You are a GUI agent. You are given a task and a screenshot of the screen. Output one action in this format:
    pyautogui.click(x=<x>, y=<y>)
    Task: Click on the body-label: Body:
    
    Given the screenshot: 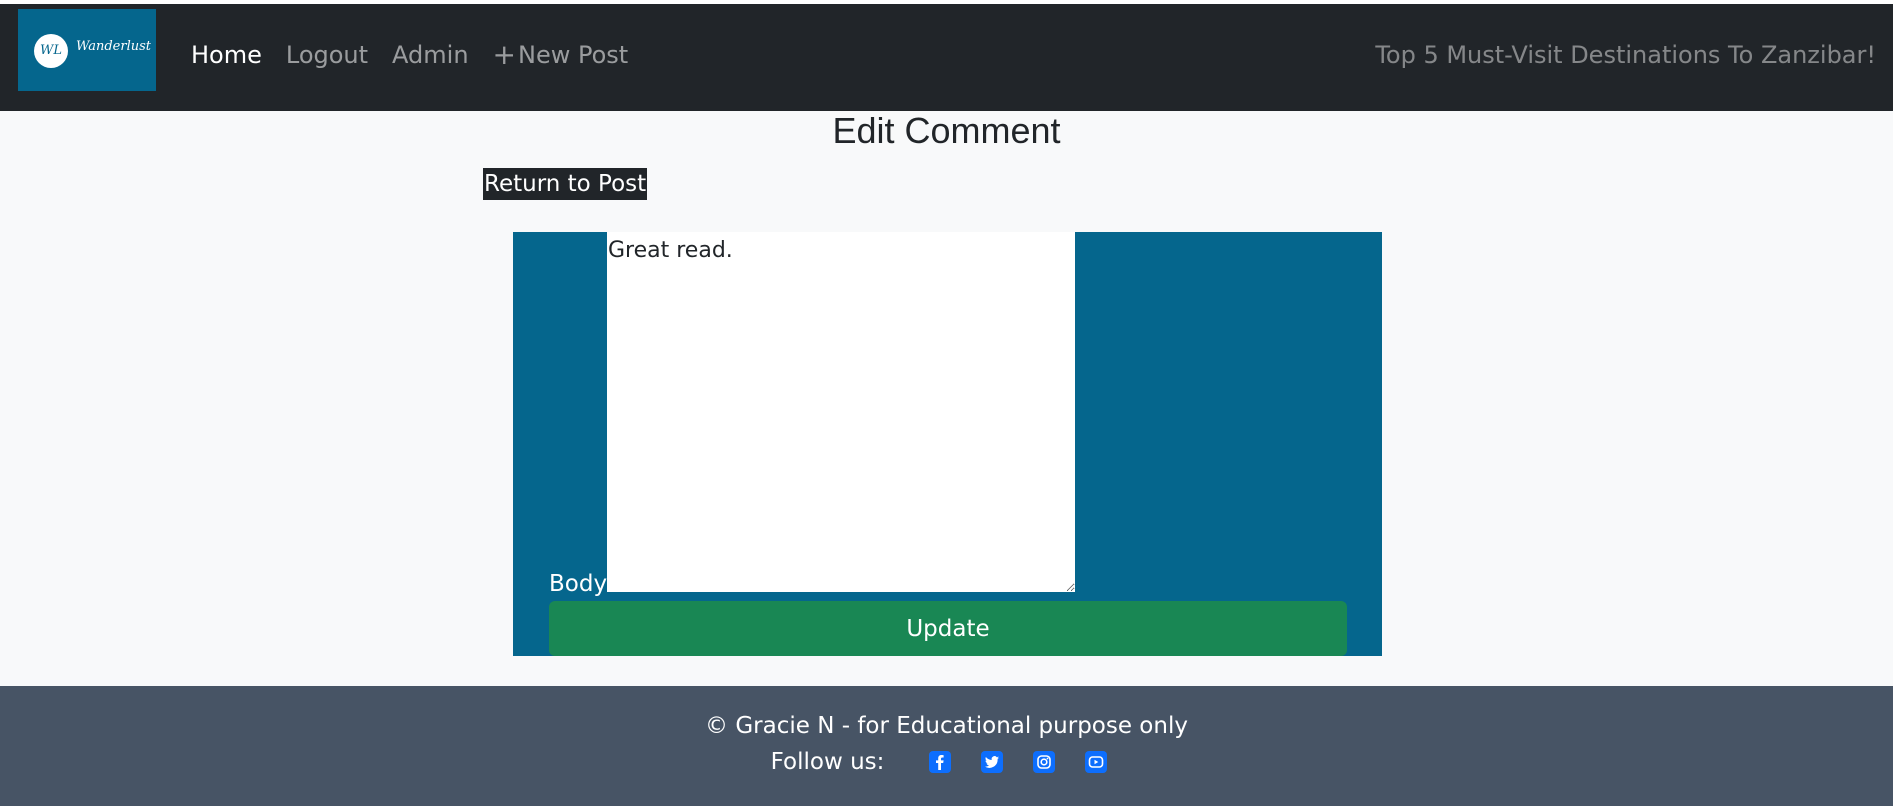 What is the action you would take?
    pyautogui.click(x=581, y=584)
    